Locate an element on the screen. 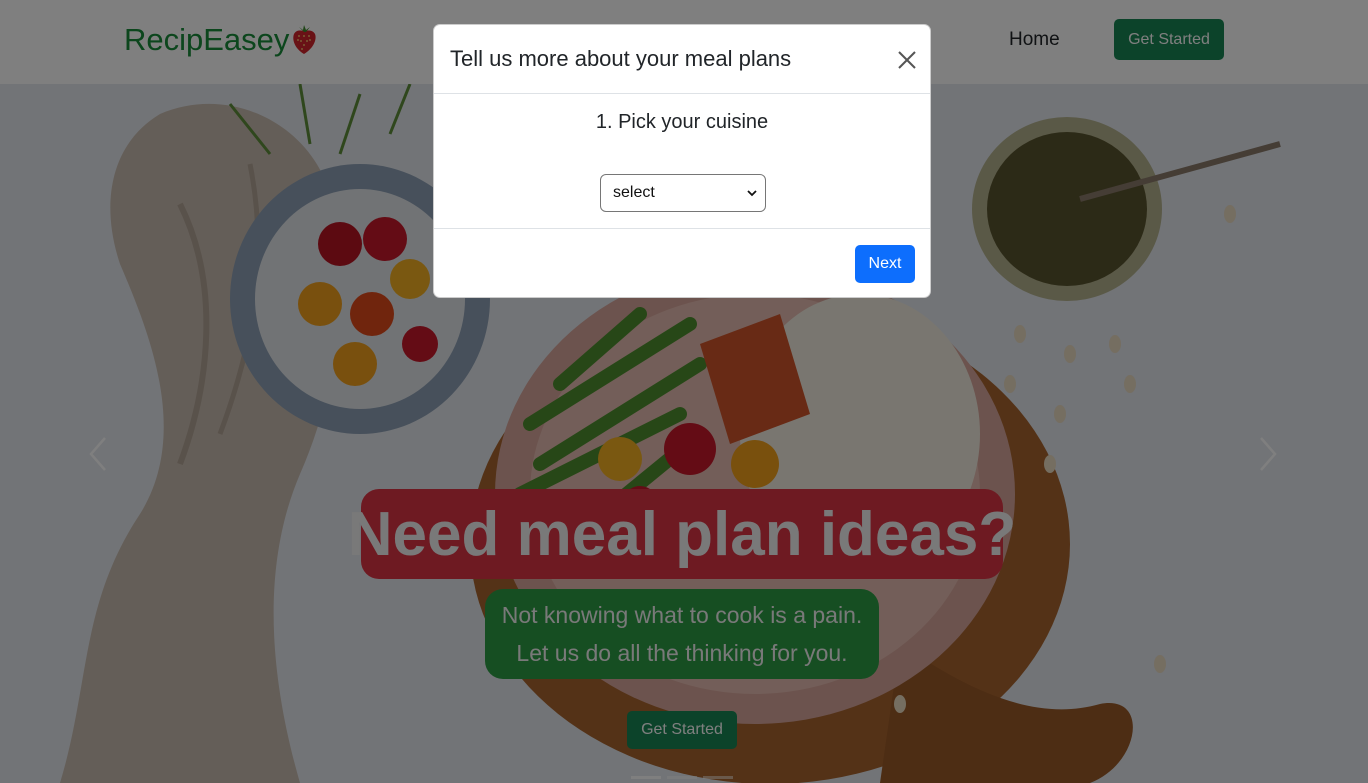  modal-header: Tell us more about your meal plans is located at coordinates (682, 59).